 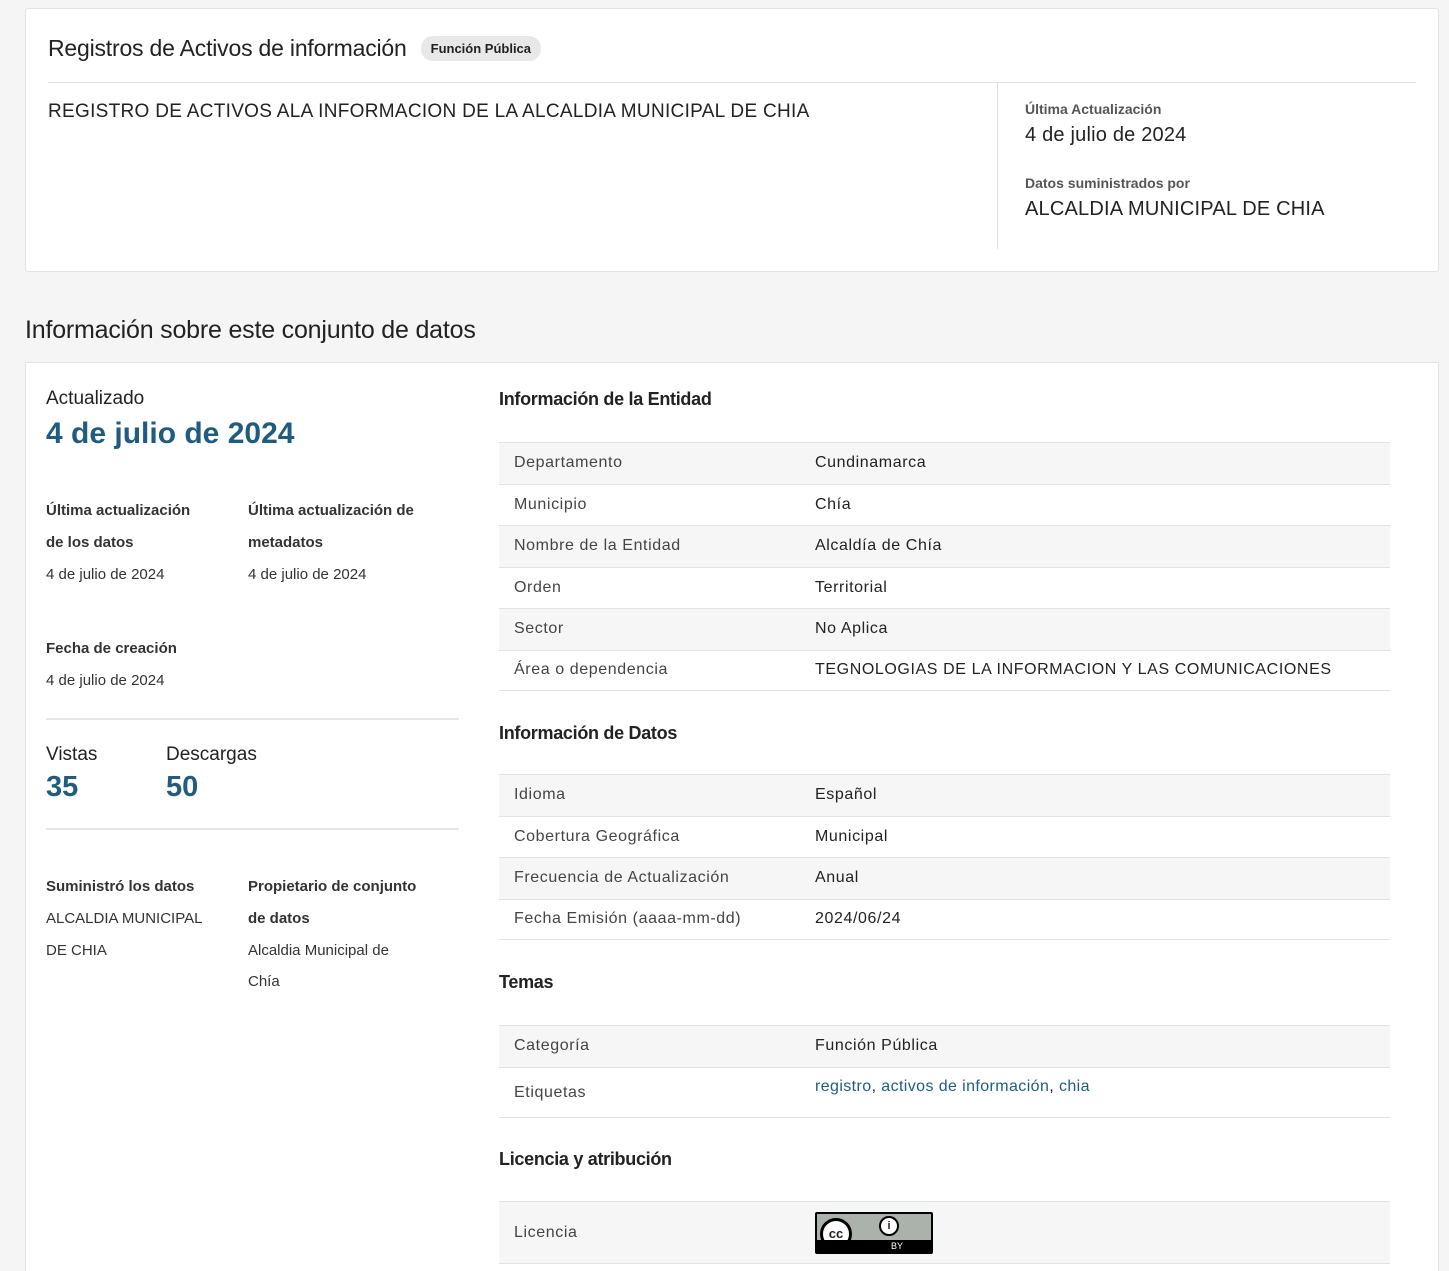 What do you see at coordinates (76, 950) in the screenshot?
I see `supplier-value-line2: DE CHIA` at bounding box center [76, 950].